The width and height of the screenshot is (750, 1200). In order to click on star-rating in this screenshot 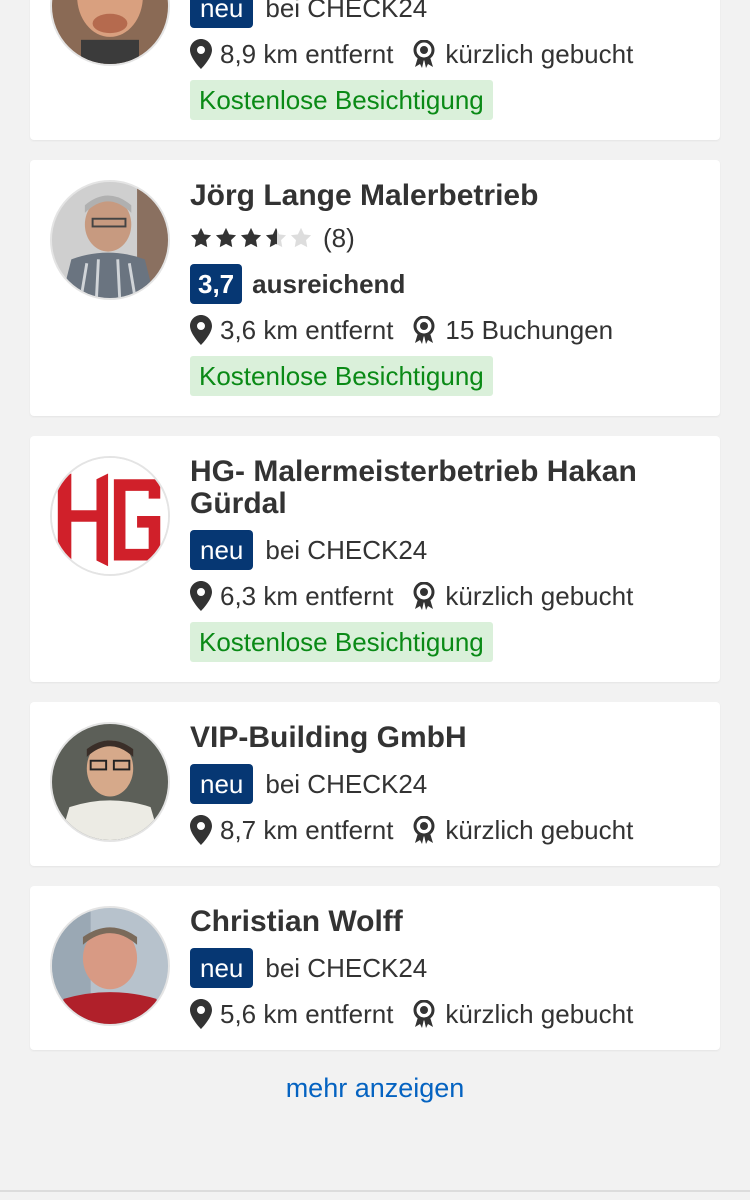, I will do `click(252, 238)`.